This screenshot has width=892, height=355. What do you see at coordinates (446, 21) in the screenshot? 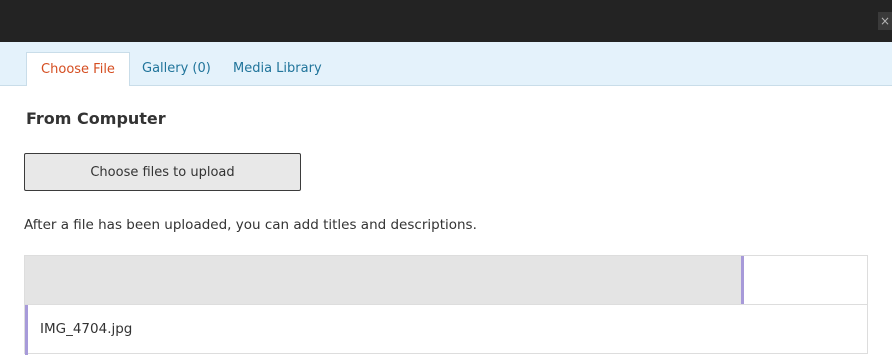
I see `modal-titlebar: ×` at bounding box center [446, 21].